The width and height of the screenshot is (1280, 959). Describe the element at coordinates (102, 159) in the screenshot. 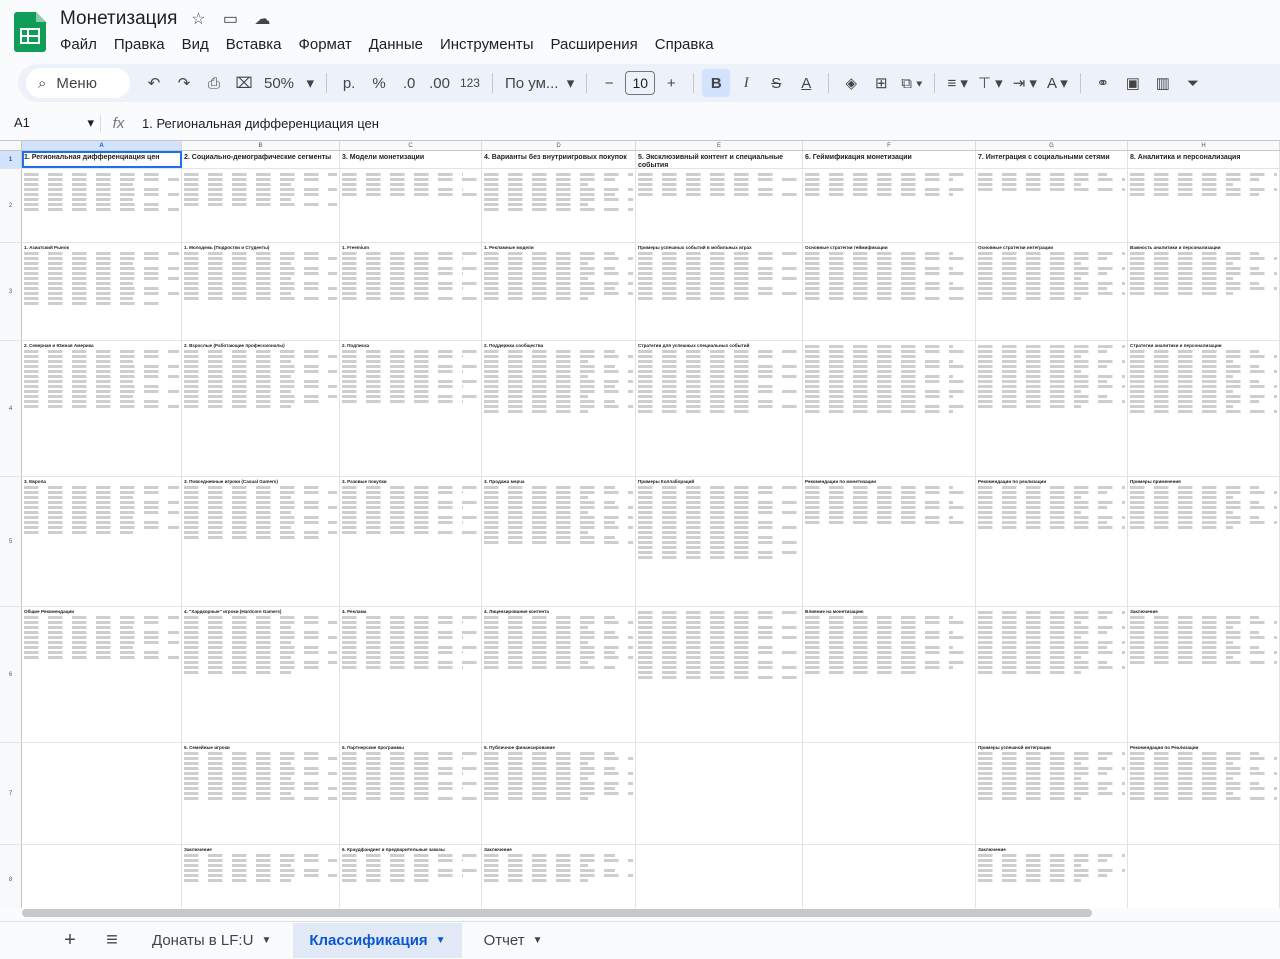

I see `header-cell: 1. Региональная дифференциация цен` at that location.